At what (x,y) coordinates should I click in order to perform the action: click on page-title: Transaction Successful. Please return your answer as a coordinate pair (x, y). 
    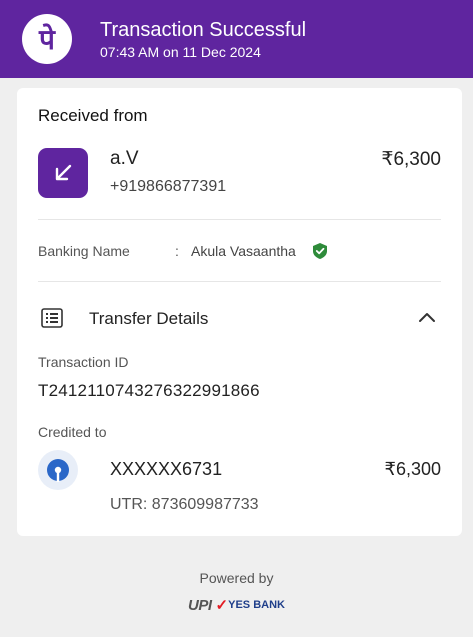
    Looking at the image, I should click on (203, 30).